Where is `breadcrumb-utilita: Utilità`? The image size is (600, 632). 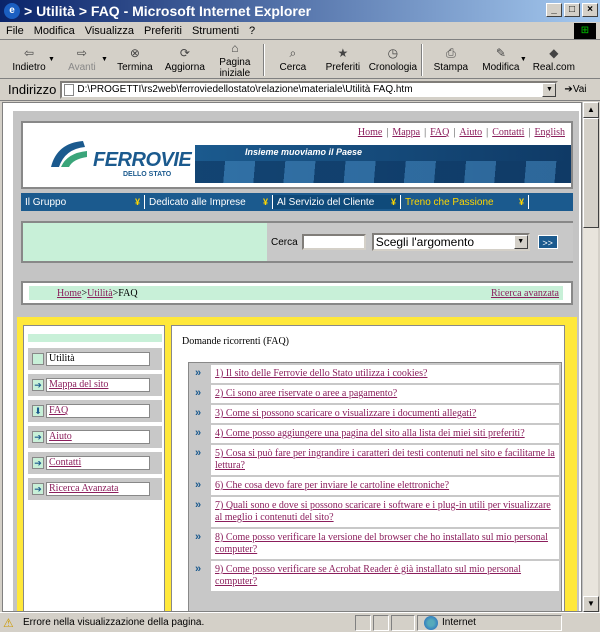 breadcrumb-utilita: Utilità is located at coordinates (100, 293).